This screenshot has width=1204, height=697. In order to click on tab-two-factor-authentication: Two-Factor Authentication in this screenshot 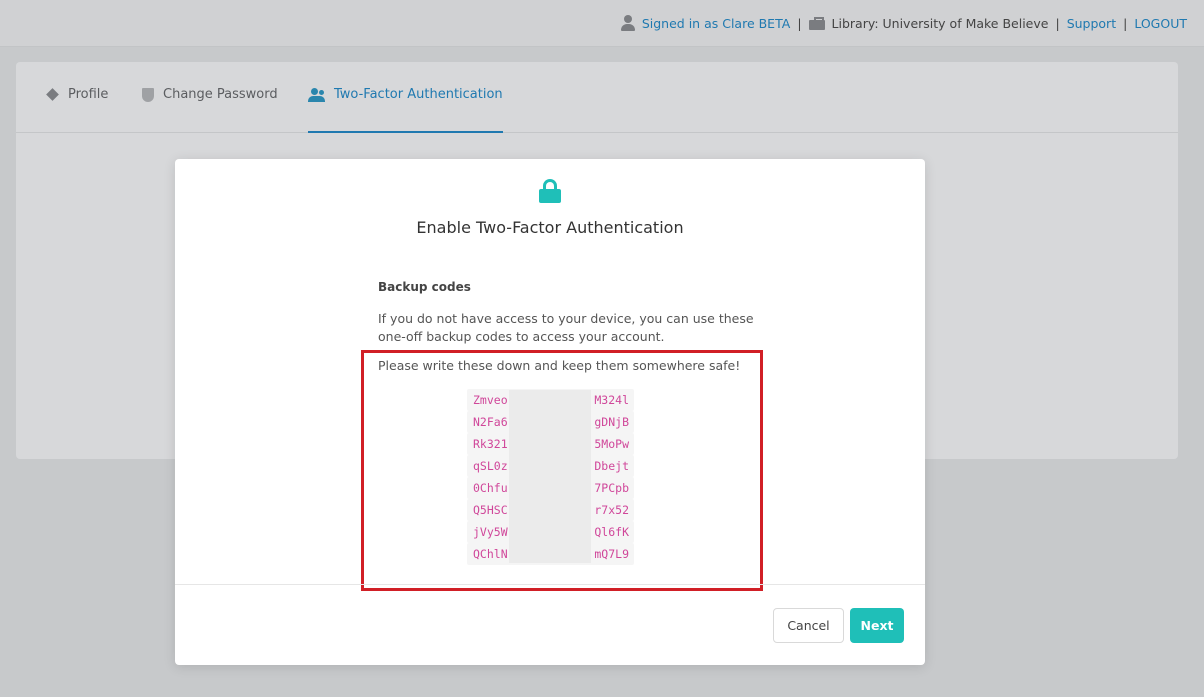, I will do `click(405, 110)`.